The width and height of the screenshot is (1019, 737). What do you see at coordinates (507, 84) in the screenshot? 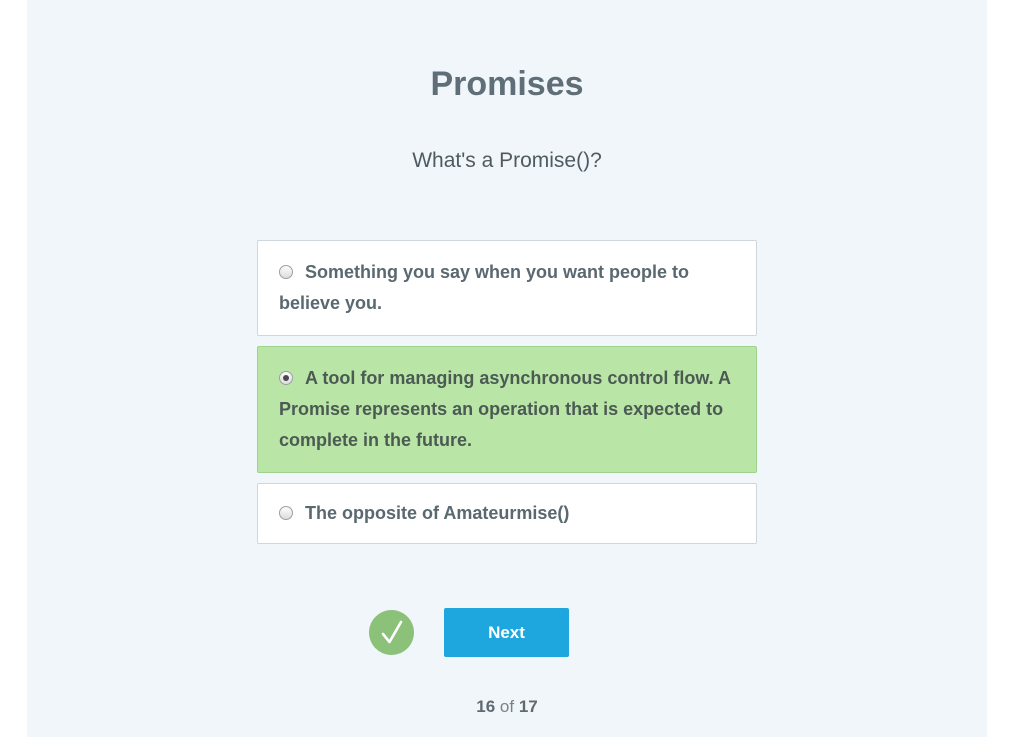
I see `quiz-title: Promises` at bounding box center [507, 84].